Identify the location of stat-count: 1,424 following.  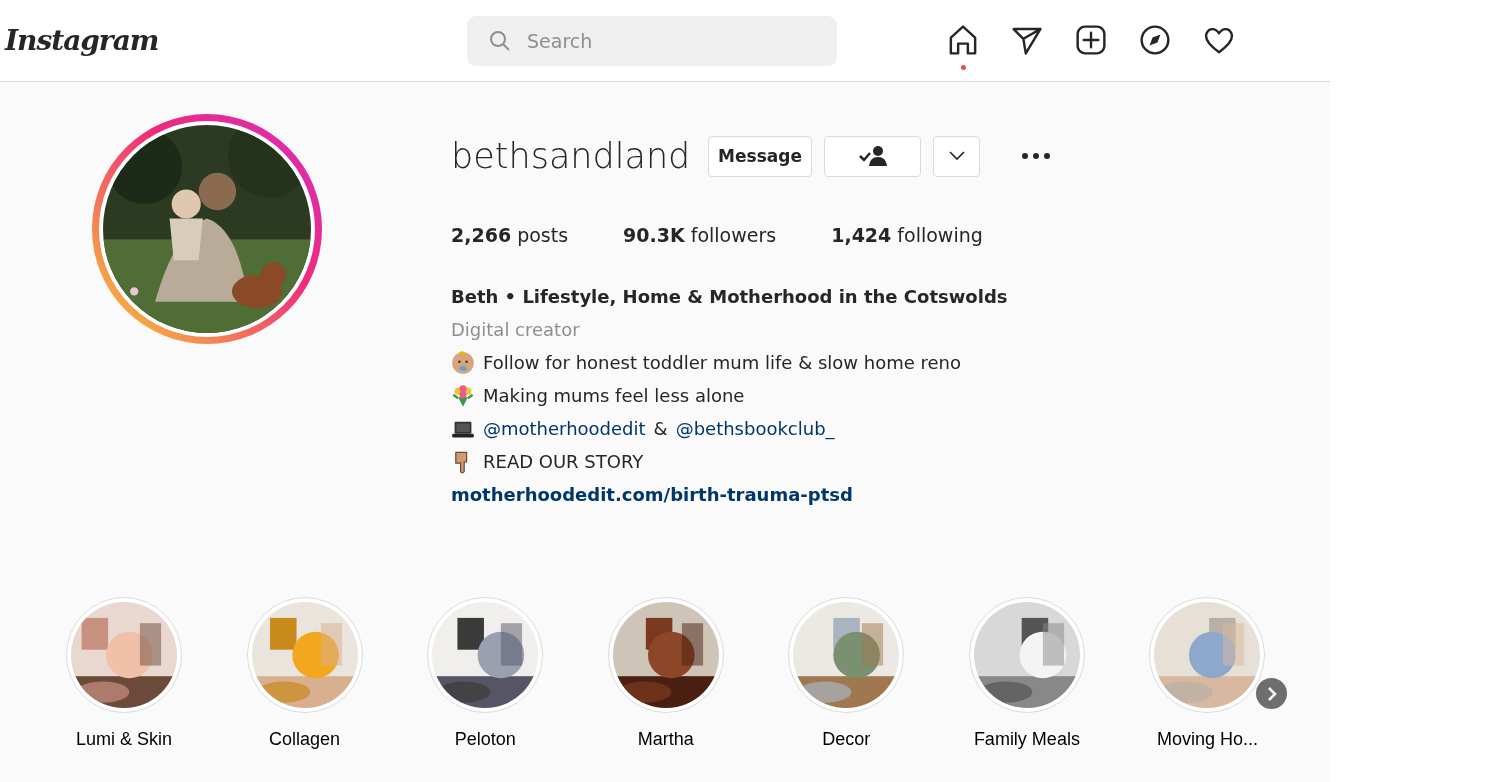
(907, 235).